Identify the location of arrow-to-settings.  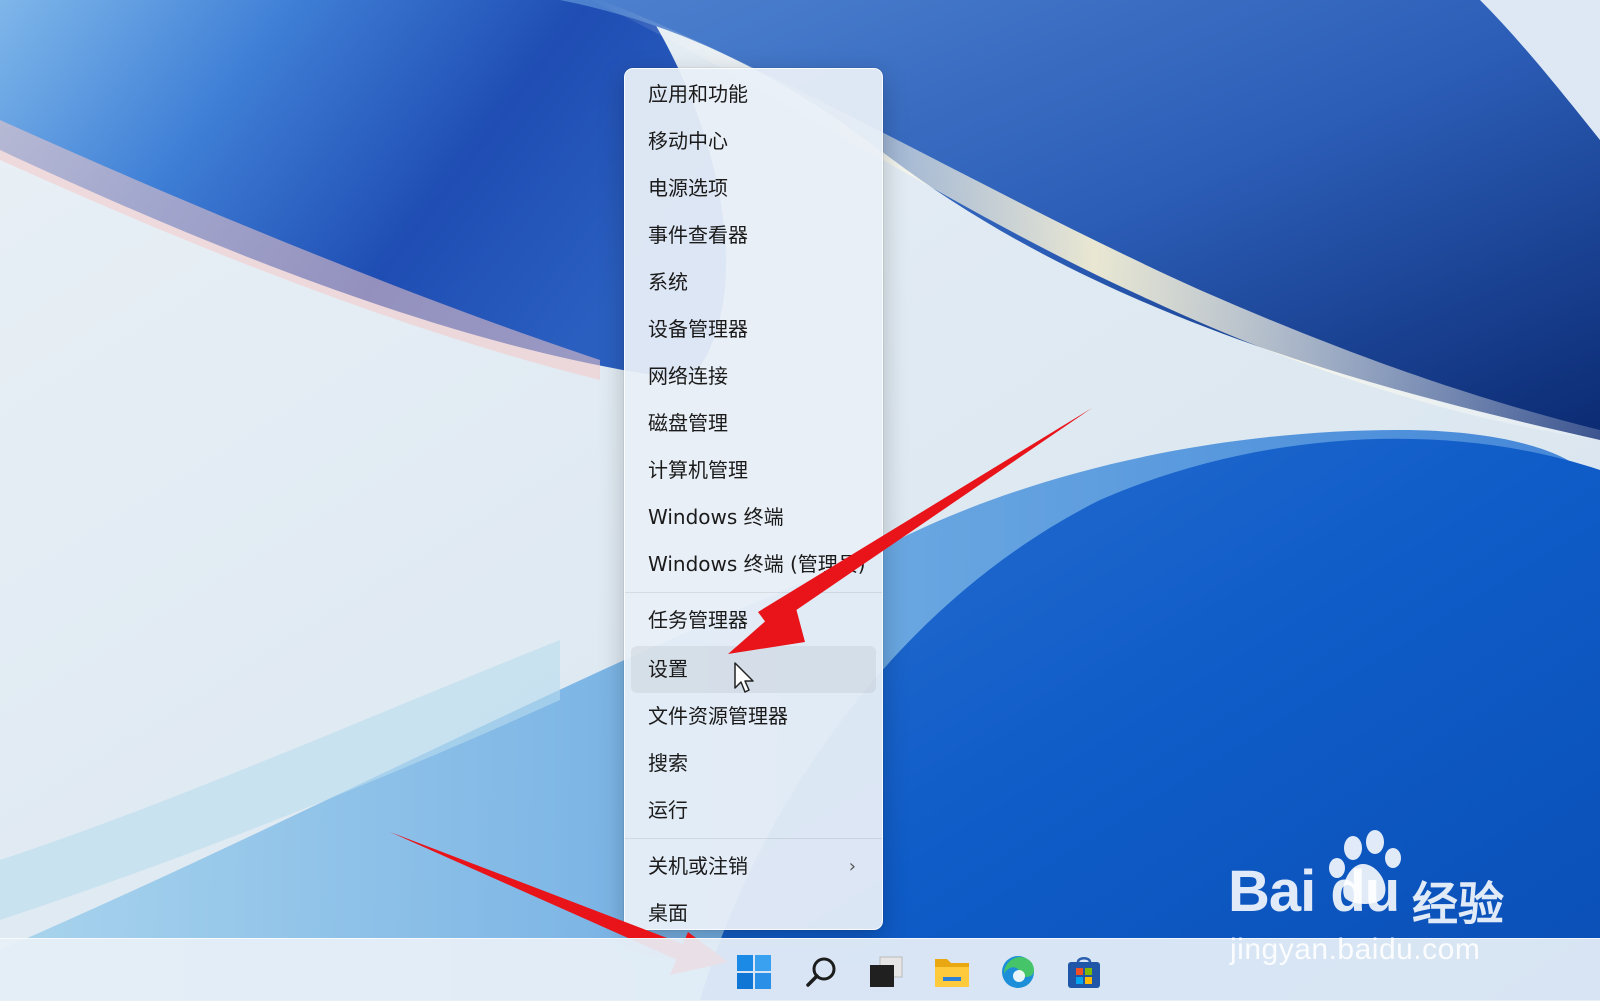
(910, 531).